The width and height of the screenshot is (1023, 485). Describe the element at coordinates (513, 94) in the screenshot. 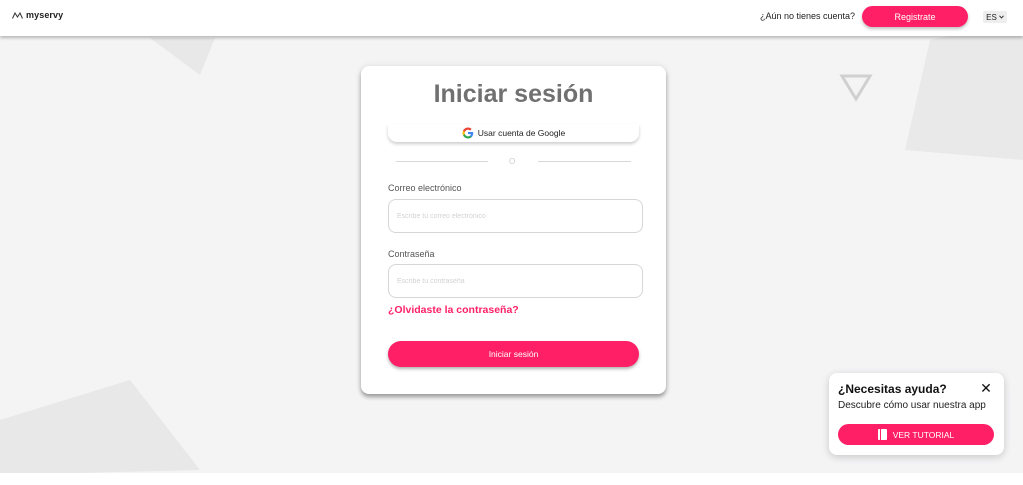

I see `page-title: Iniciar sesión` at that location.